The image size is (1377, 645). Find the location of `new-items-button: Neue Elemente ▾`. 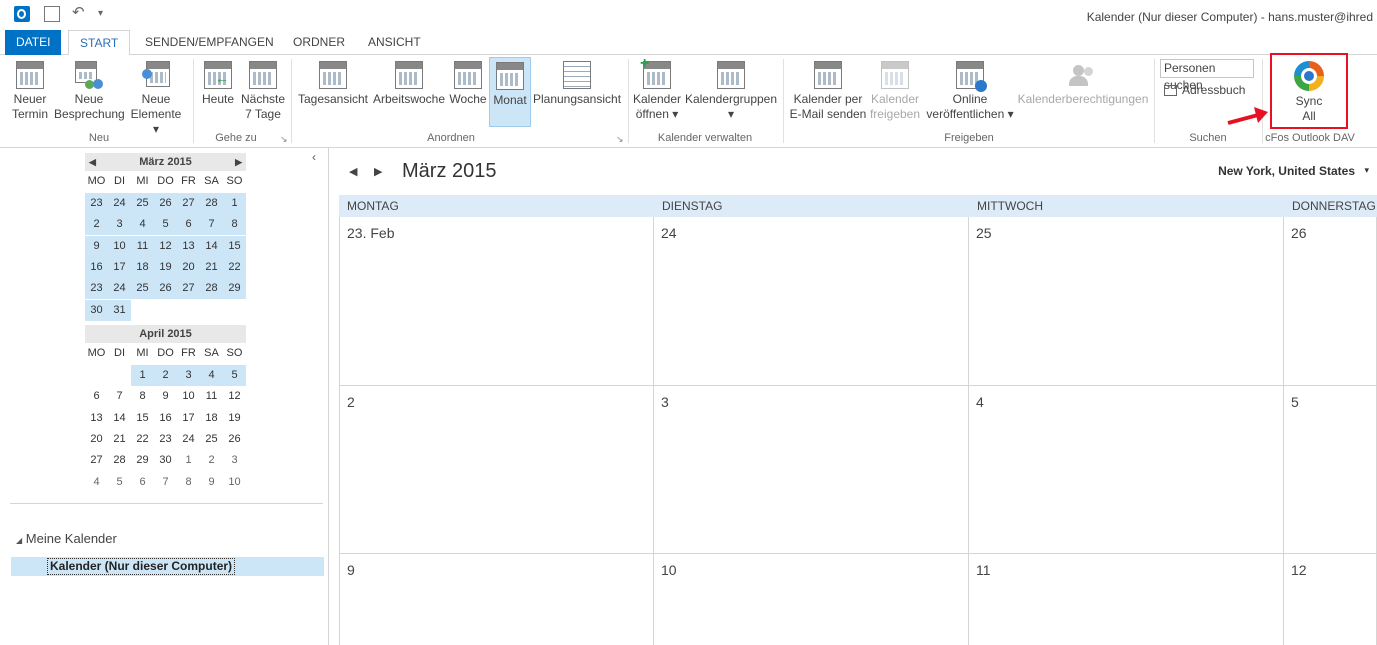

new-items-button: Neue Elemente ▾ is located at coordinates (156, 97).